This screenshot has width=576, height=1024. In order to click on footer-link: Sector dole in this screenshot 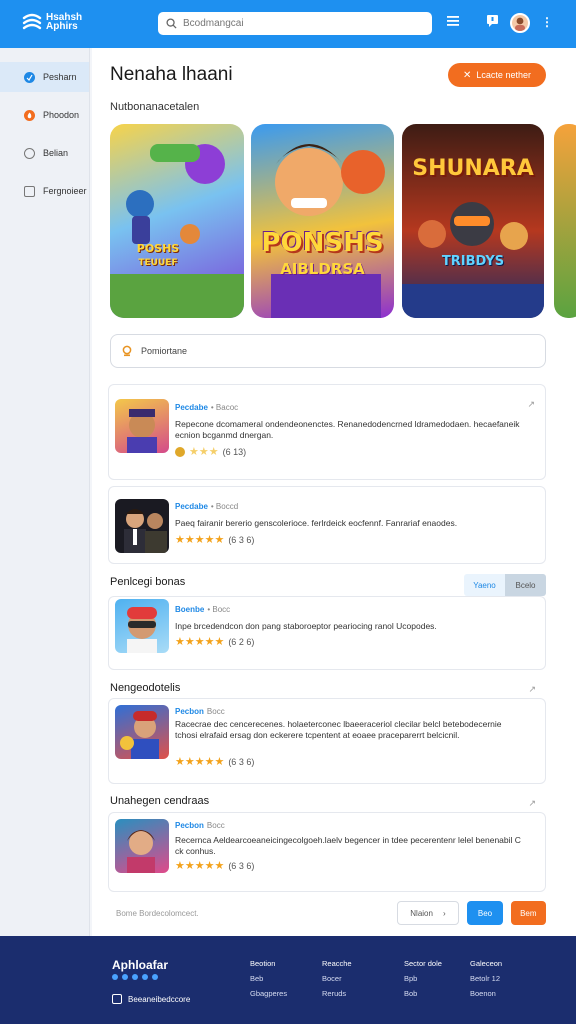, I will do `click(423, 963)`.